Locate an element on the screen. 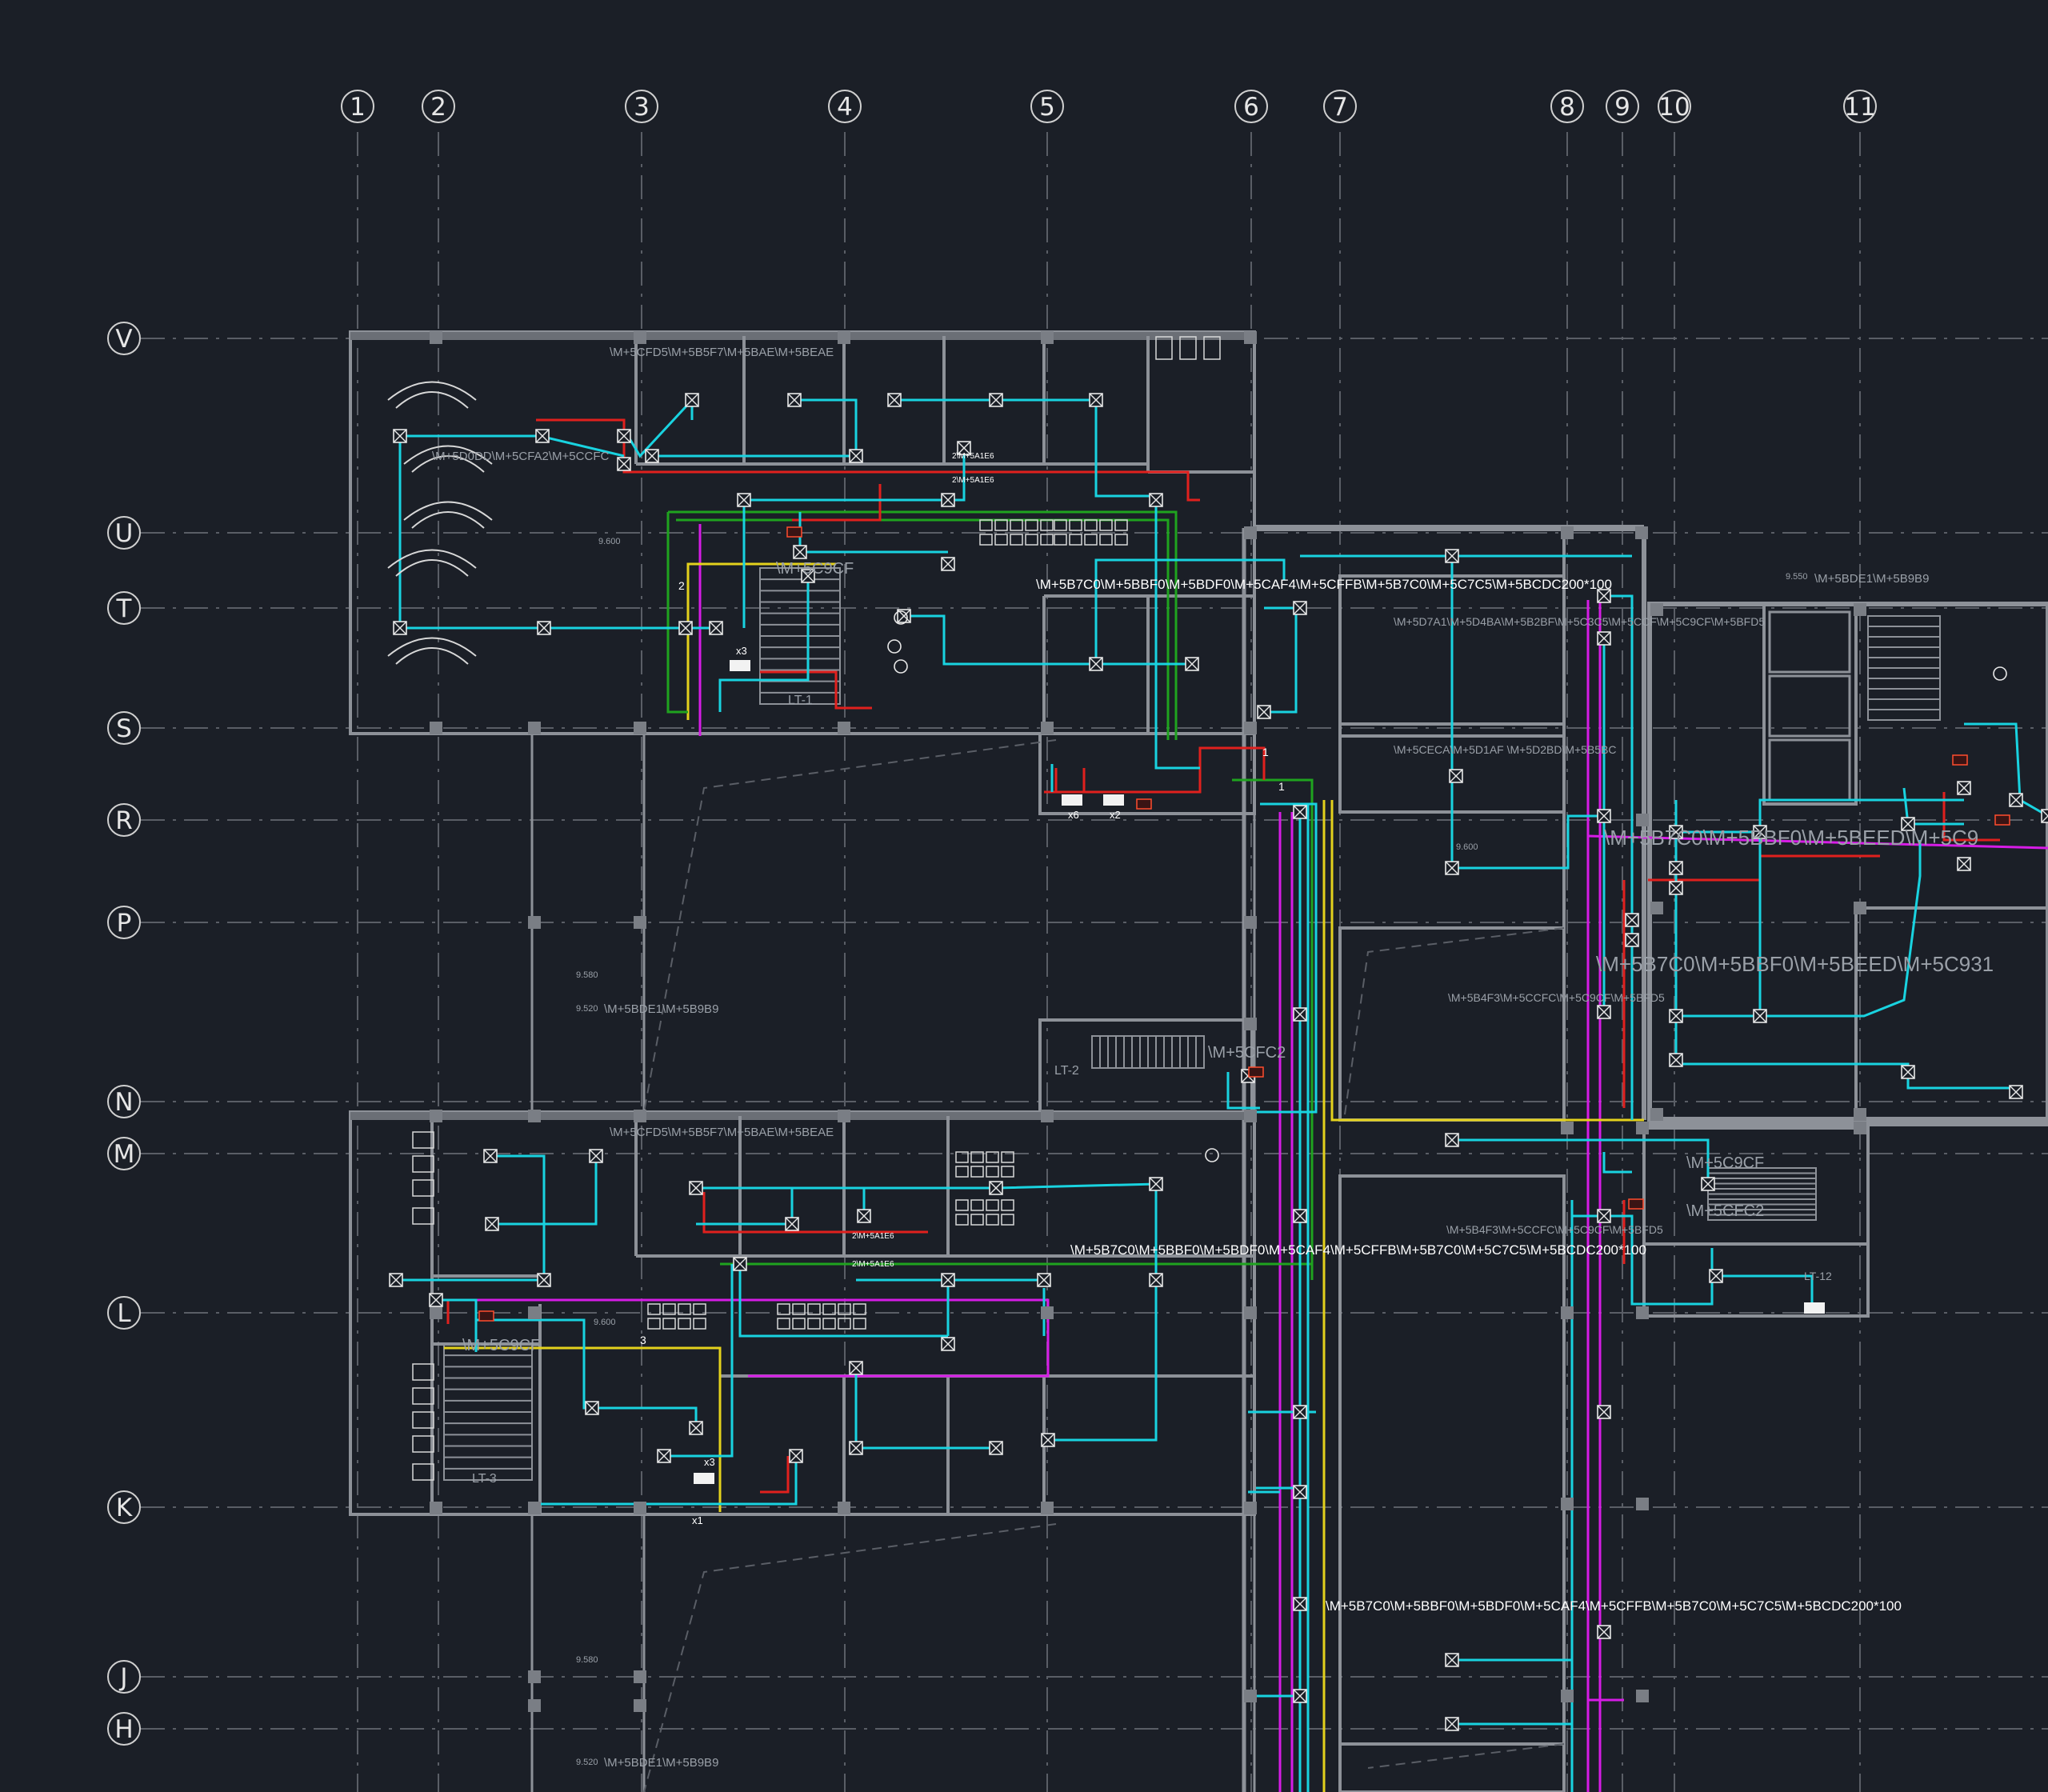 The height and width of the screenshot is (1792, 2048). lift-label-lt3: LT-3 is located at coordinates (484, 1479).